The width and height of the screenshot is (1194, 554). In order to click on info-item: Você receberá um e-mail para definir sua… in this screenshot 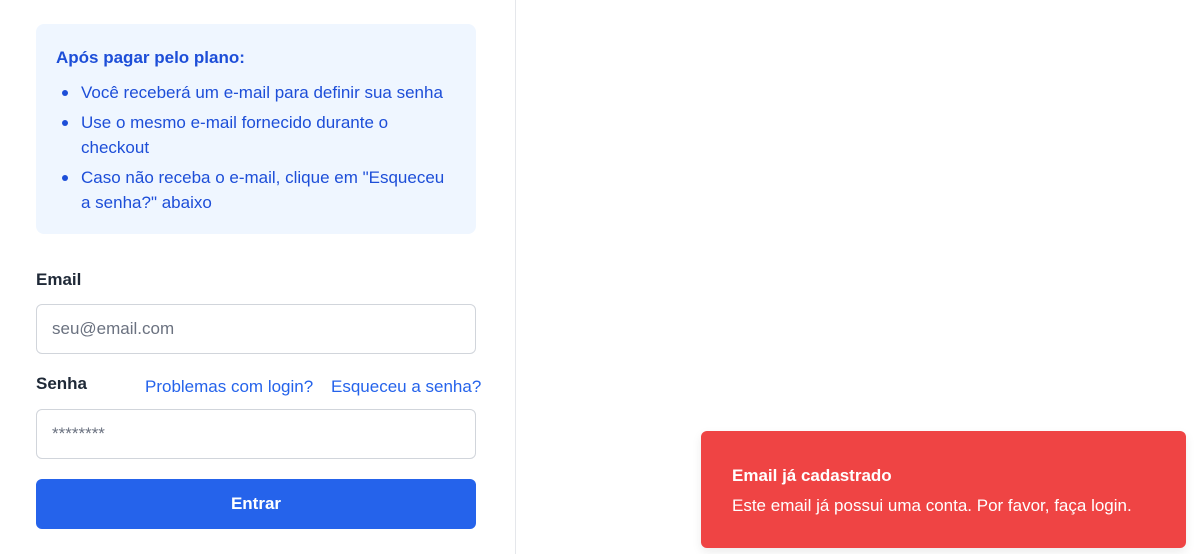, I will do `click(256, 92)`.